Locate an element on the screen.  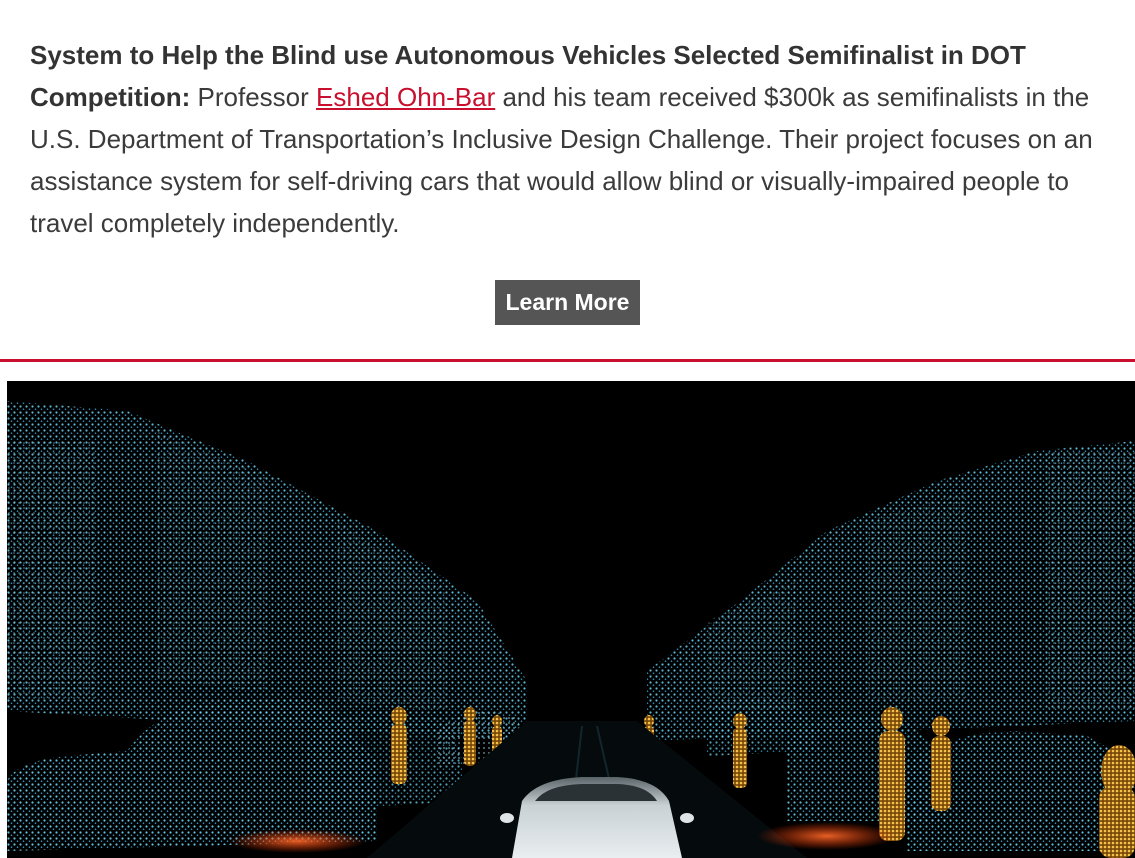
section-divider is located at coordinates (567, 360).